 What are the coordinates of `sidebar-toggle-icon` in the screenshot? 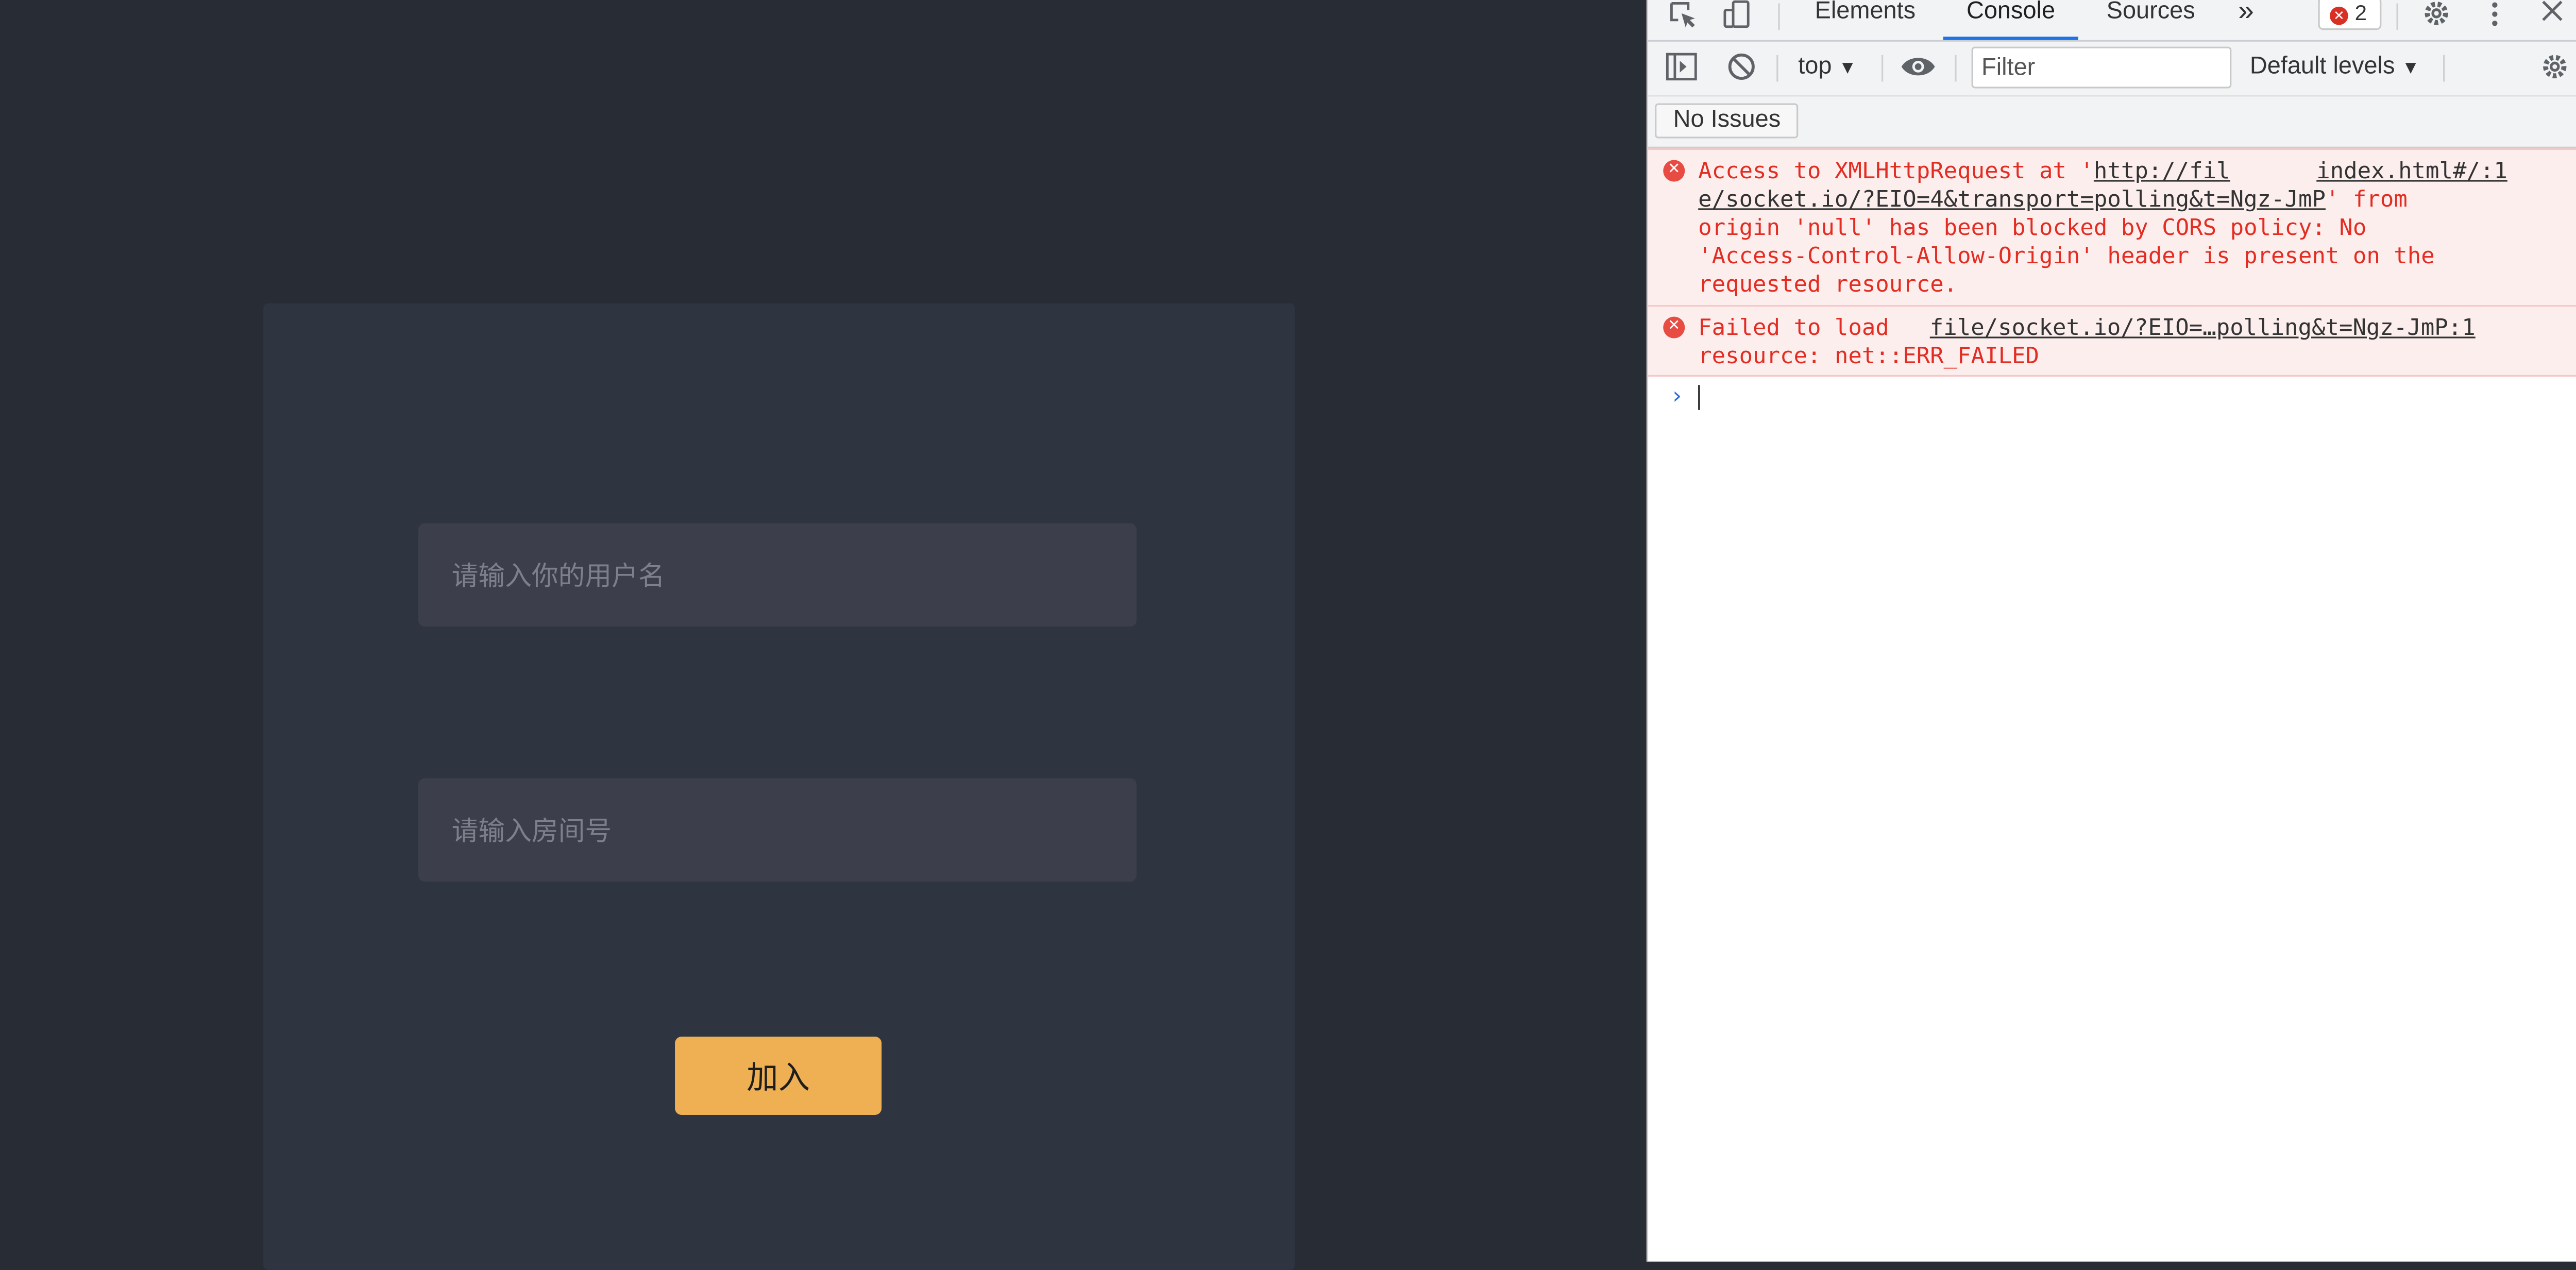 It's located at (1681, 68).